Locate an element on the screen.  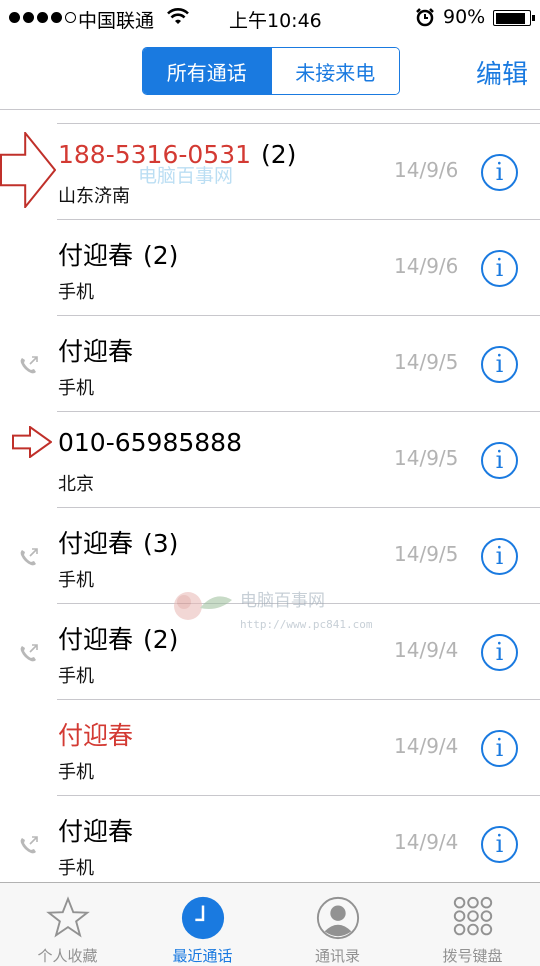
tab-label: 拨号键盘 is located at coordinates (472, 956).